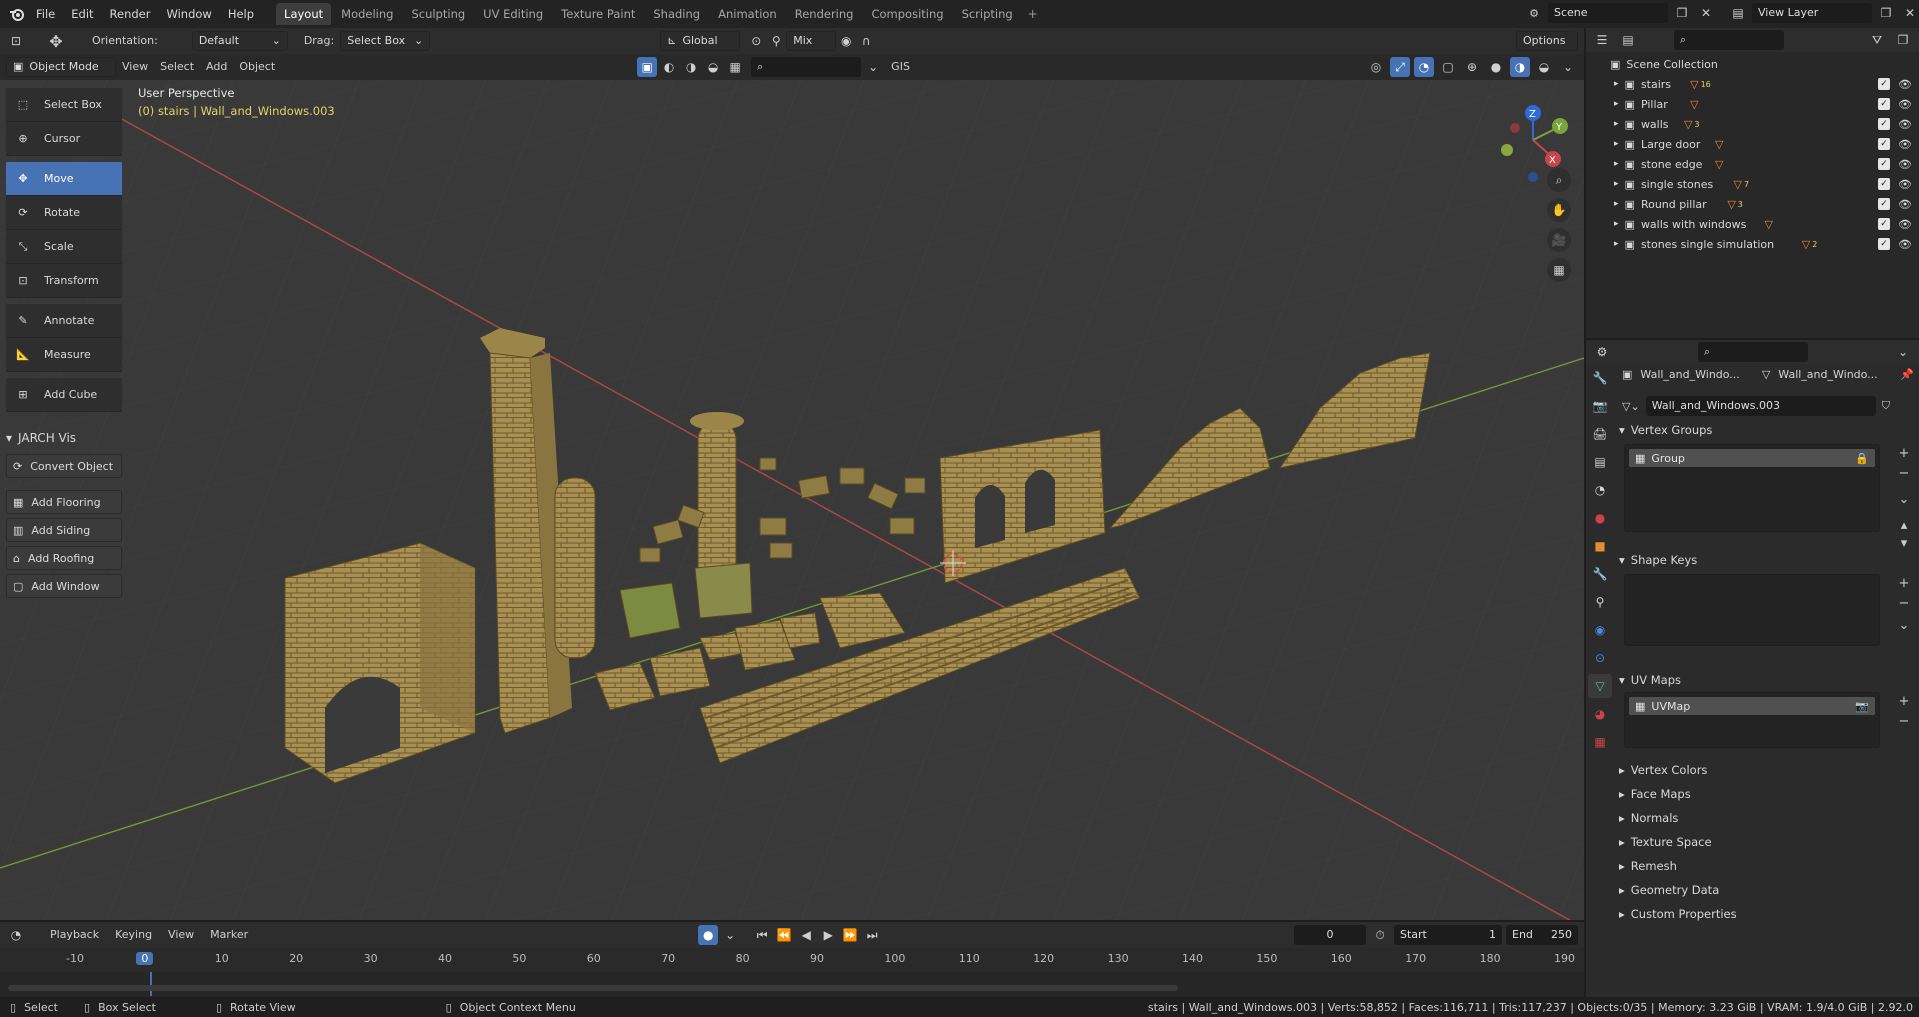 This screenshot has width=1919, height=1017. I want to click on start-frame-field: Start 1, so click(1448, 935).